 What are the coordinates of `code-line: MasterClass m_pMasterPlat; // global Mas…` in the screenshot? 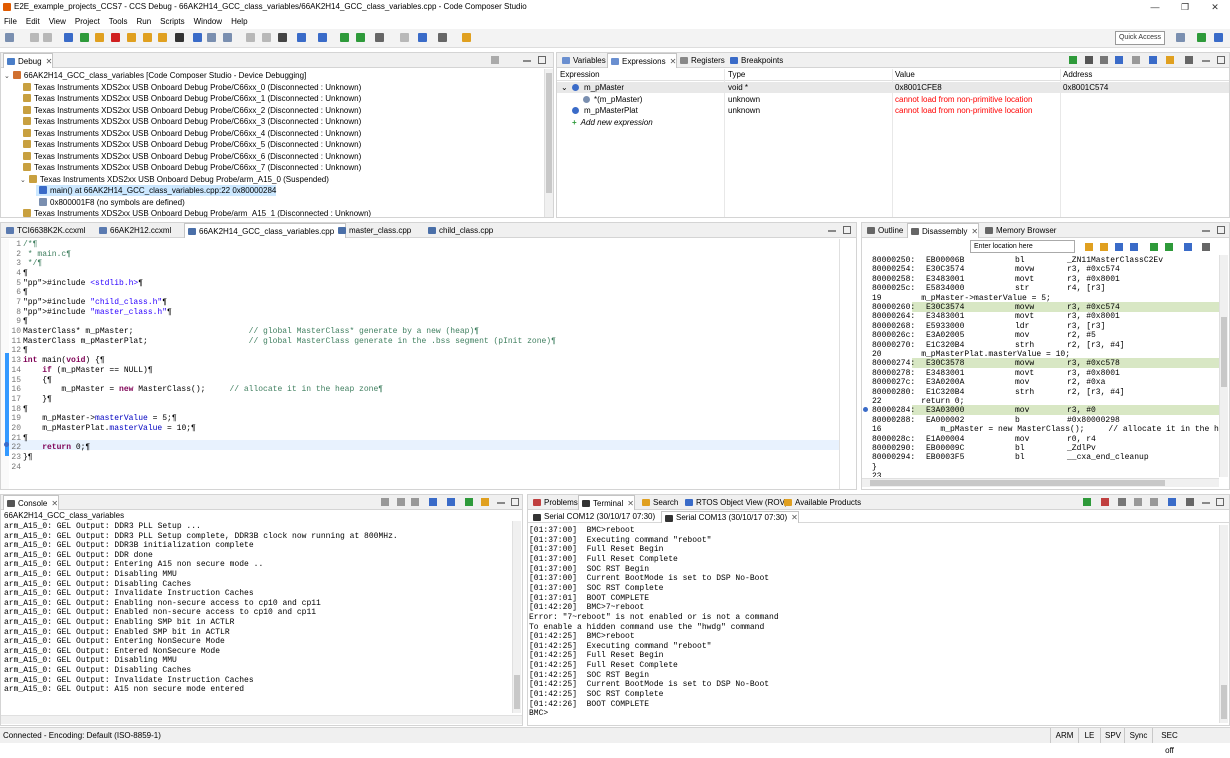 It's located at (289, 341).